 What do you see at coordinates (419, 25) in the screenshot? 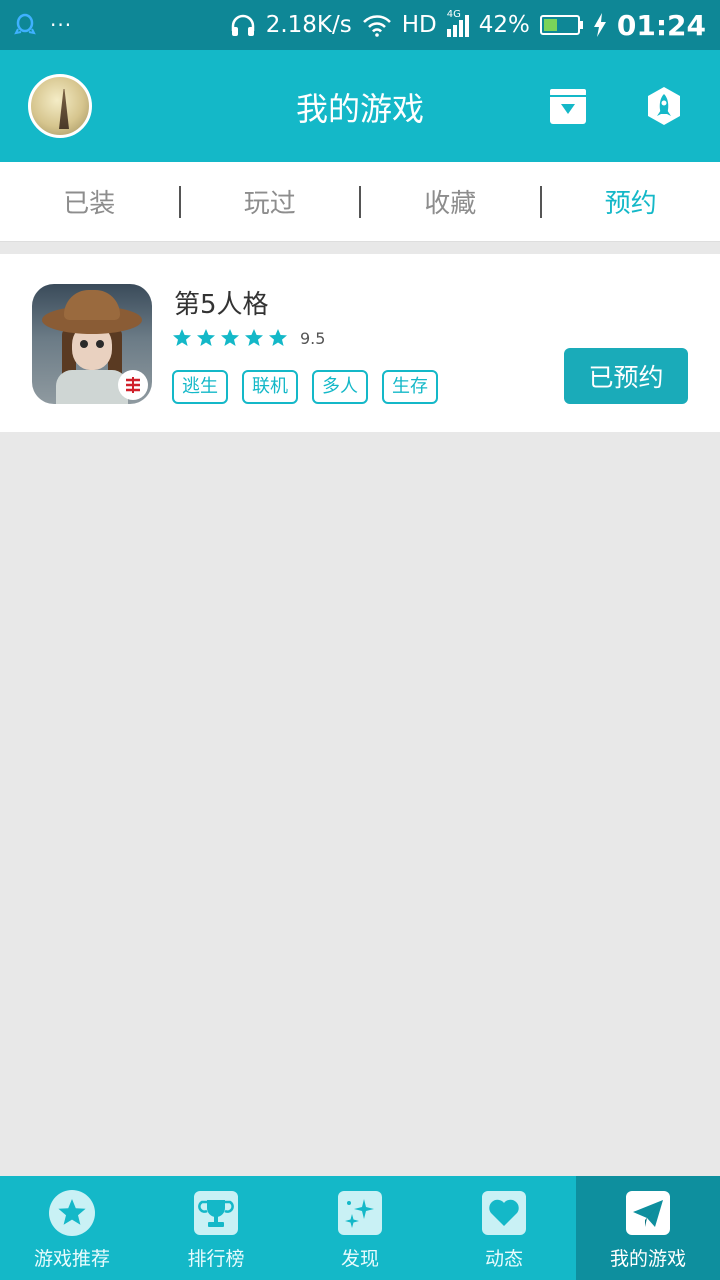
I see `hd-label: HD` at bounding box center [419, 25].